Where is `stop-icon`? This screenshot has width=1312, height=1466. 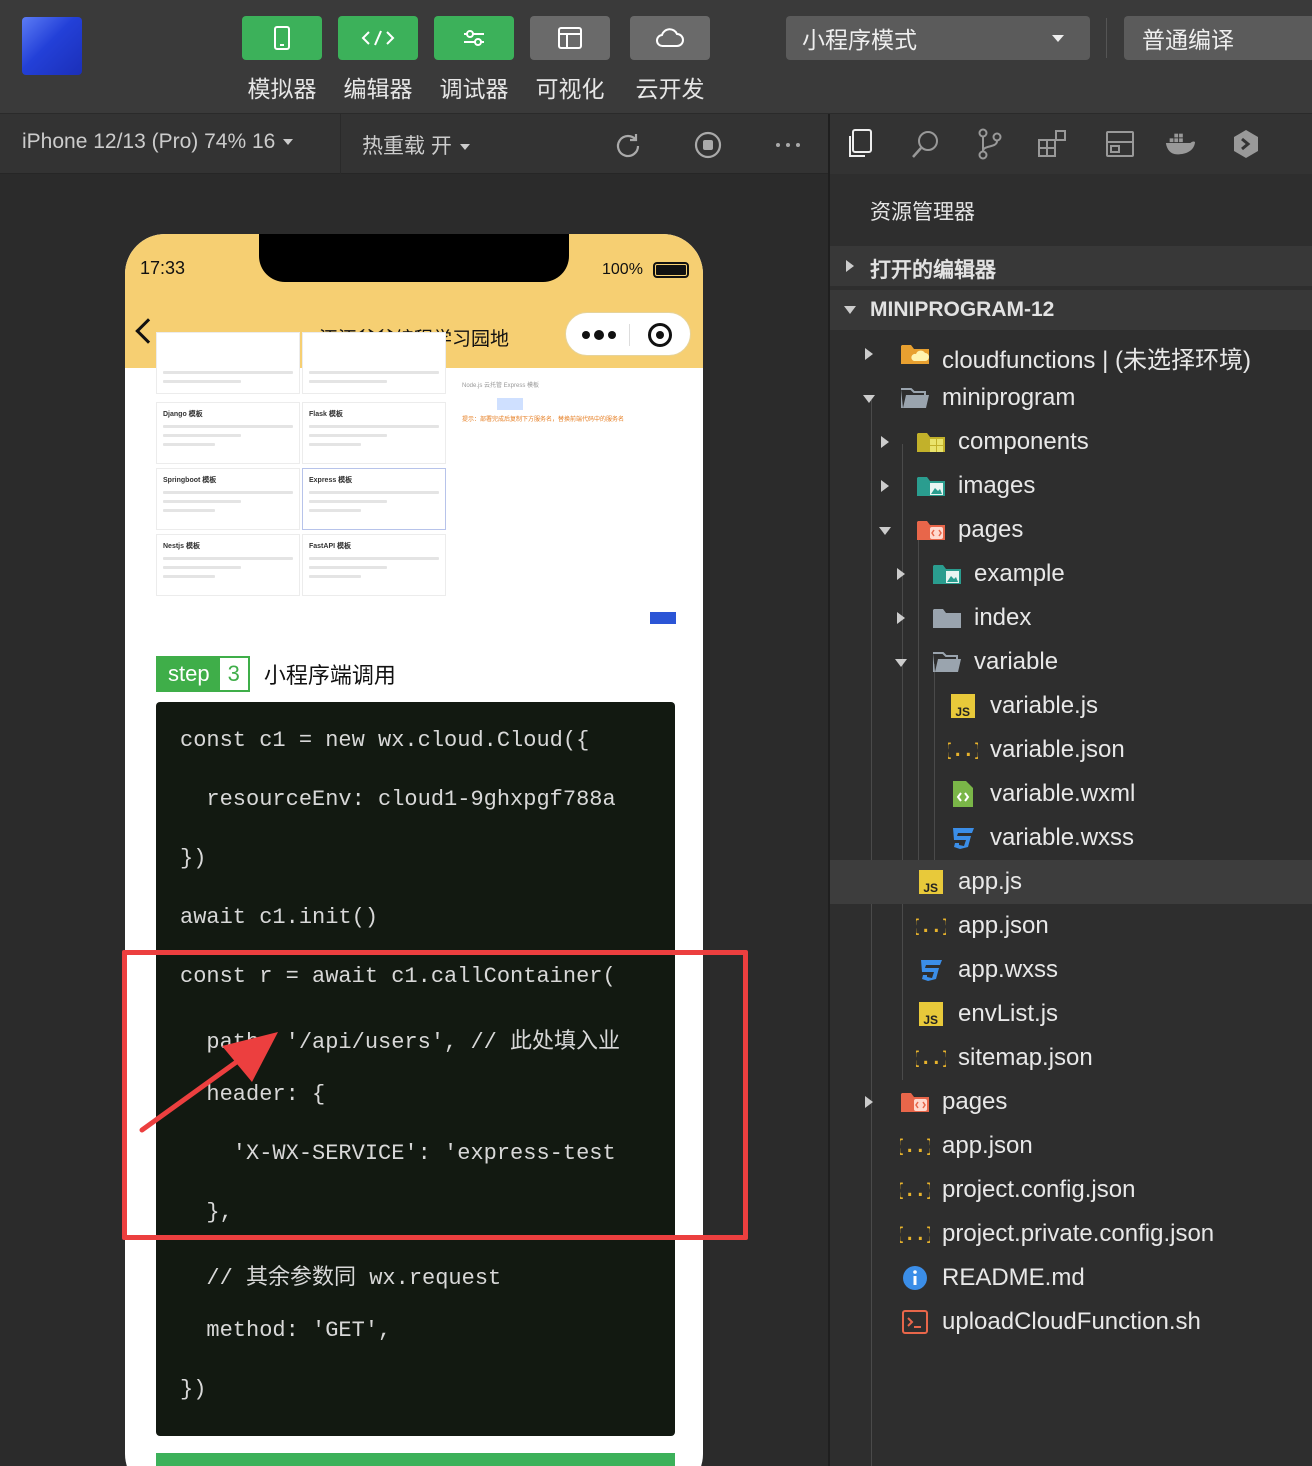
stop-icon is located at coordinates (708, 145).